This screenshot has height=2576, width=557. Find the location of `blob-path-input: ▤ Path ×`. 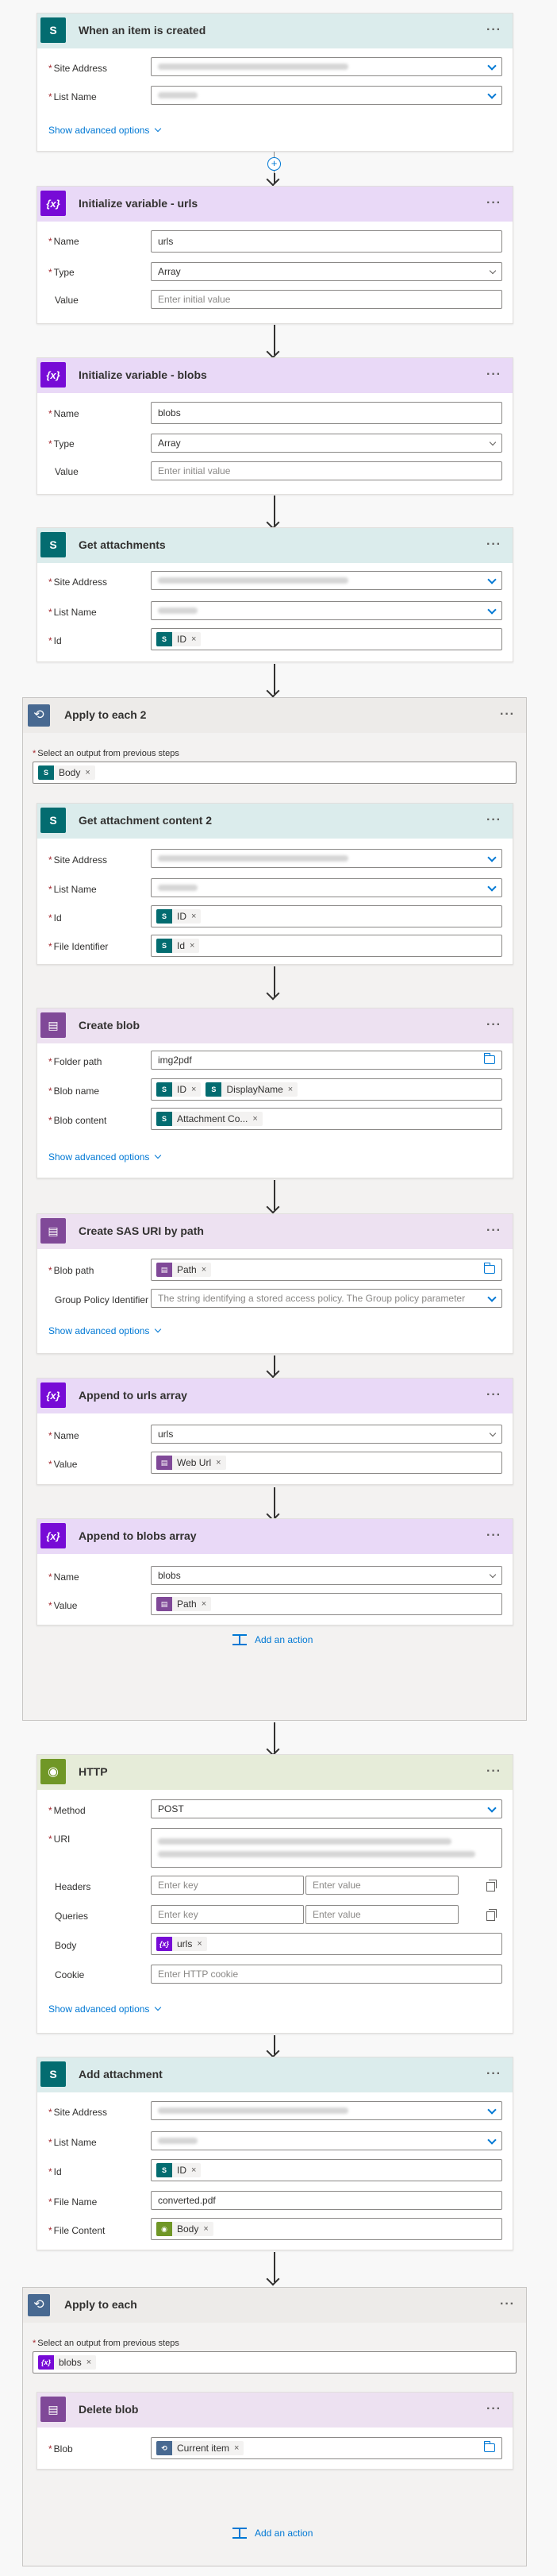

blob-path-input: ▤ Path × is located at coordinates (326, 1270).